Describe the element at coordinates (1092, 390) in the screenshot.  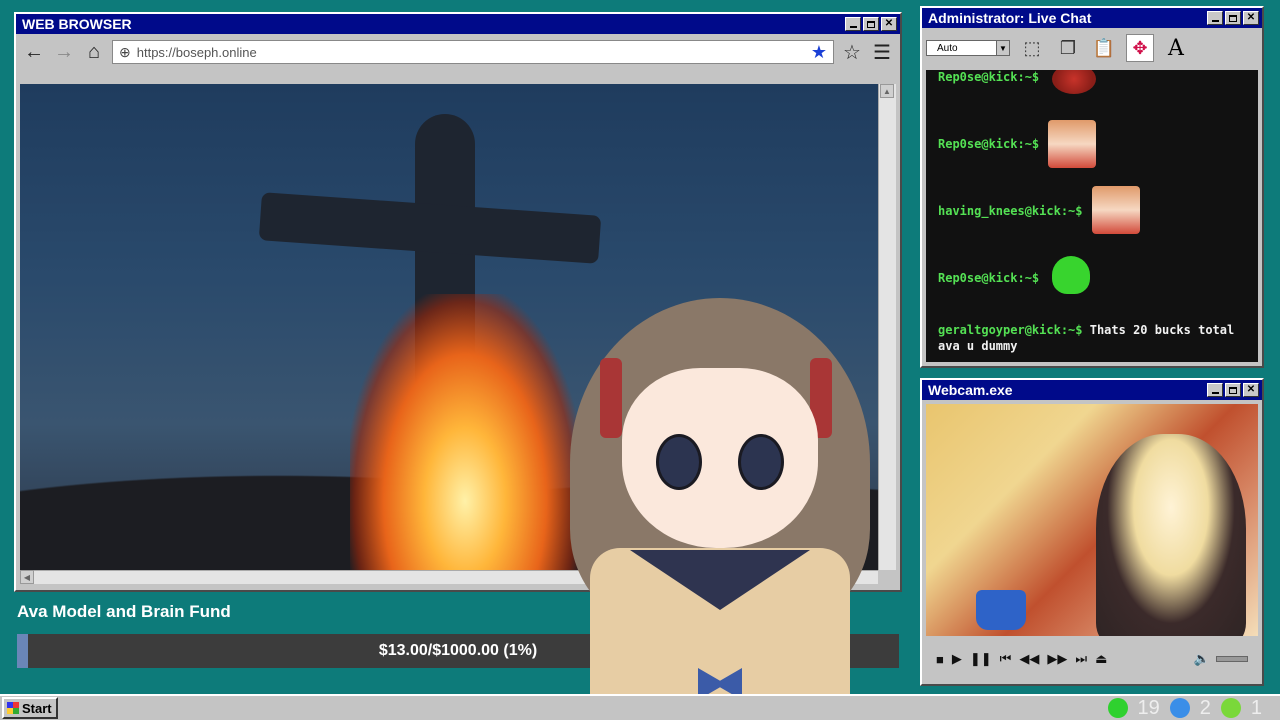
I see `webcam-titlebar: Webcam.exe ✕` at that location.